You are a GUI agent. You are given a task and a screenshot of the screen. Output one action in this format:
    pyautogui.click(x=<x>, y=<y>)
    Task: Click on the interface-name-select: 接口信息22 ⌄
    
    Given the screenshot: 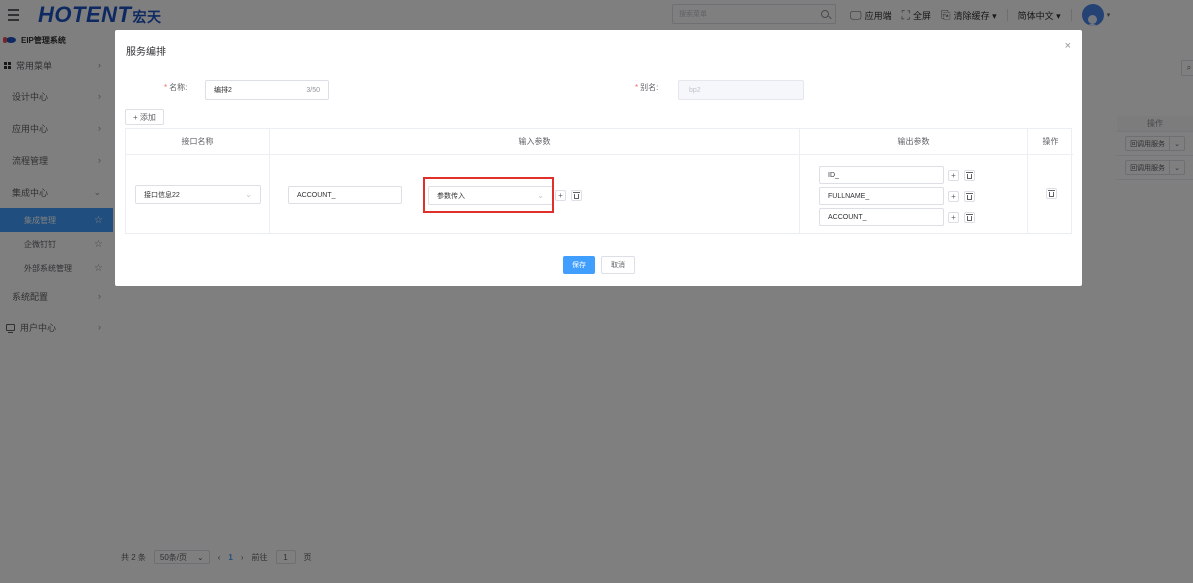 What is the action you would take?
    pyautogui.click(x=198, y=194)
    